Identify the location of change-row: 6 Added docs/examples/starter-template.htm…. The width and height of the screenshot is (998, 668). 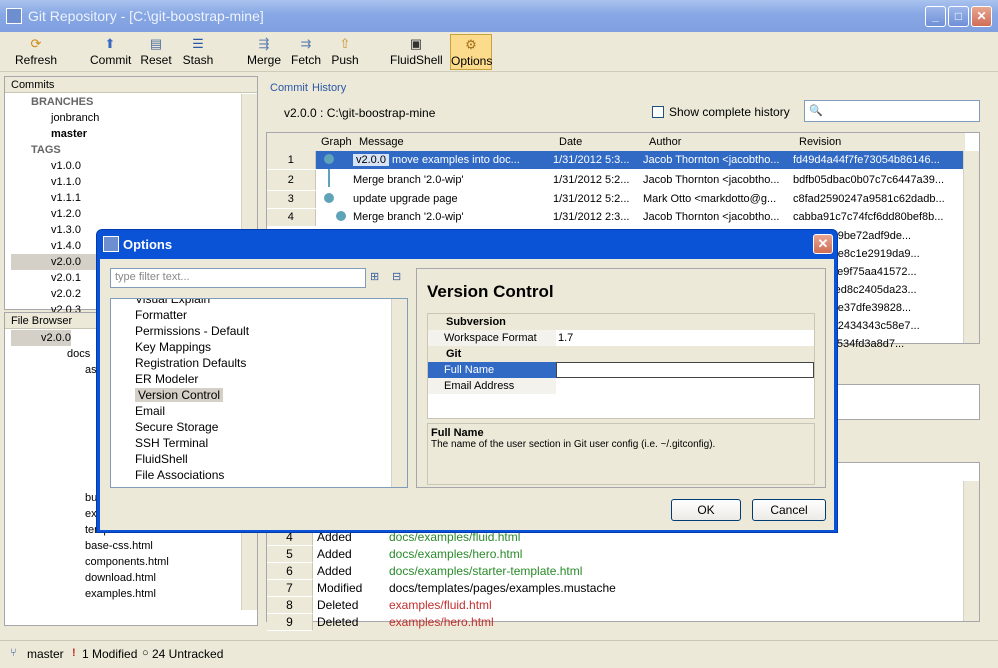
(615, 571).